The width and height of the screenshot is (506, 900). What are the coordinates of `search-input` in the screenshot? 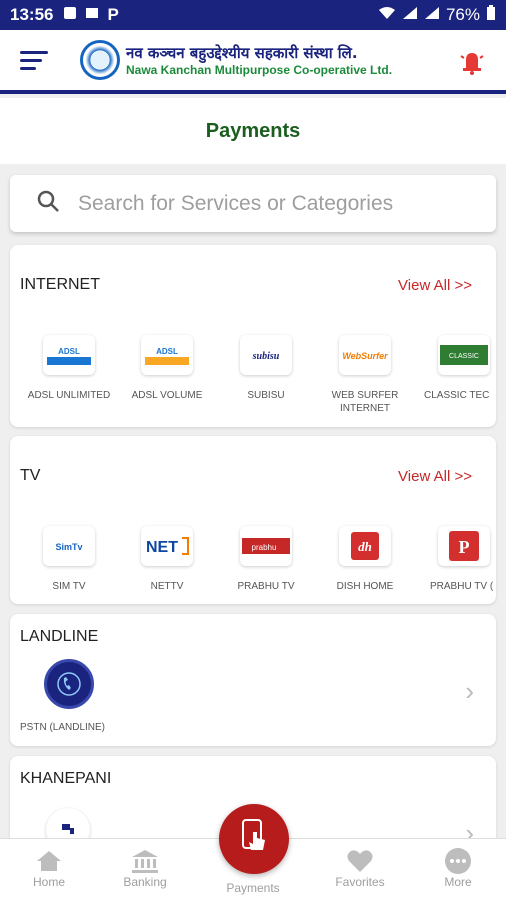 It's located at (258, 203).